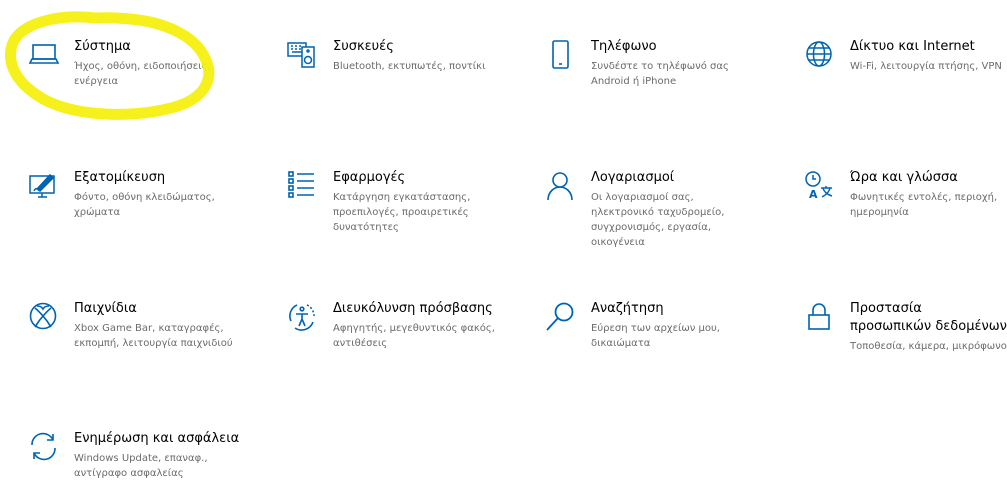 The width and height of the screenshot is (1007, 480). What do you see at coordinates (144, 205) in the screenshot?
I see `tile-description: Φόντο, οθόνη κλειδώματος, χρώματα` at bounding box center [144, 205].